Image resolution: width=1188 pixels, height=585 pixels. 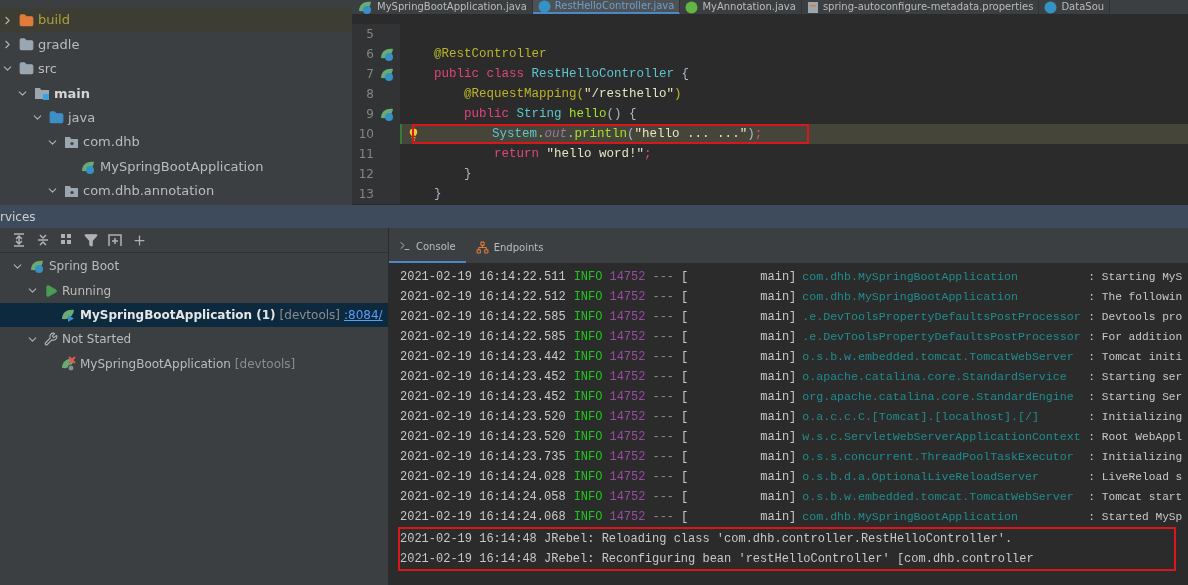 What do you see at coordinates (176, 142) in the screenshot?
I see `tree-row: com.dhb` at bounding box center [176, 142].